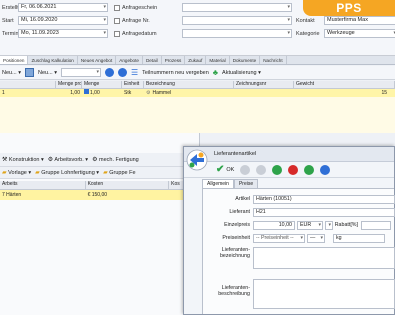  Describe the element at coordinates (69, 84) in the screenshot. I see `column-header: Menge pro` at that location.